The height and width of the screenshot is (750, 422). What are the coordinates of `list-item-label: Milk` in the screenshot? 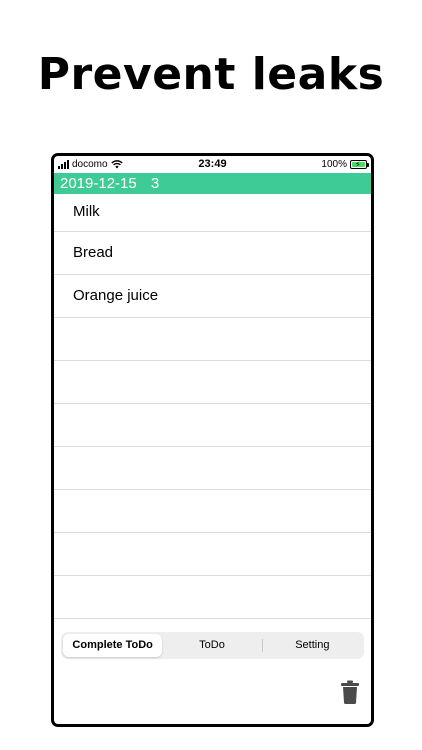 It's located at (86, 211).